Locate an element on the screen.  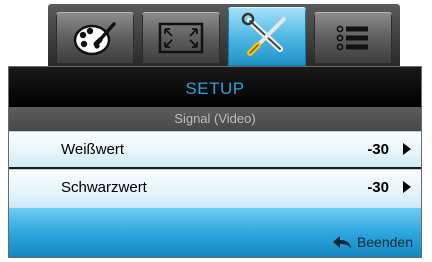
tab-setup is located at coordinates (267, 36).